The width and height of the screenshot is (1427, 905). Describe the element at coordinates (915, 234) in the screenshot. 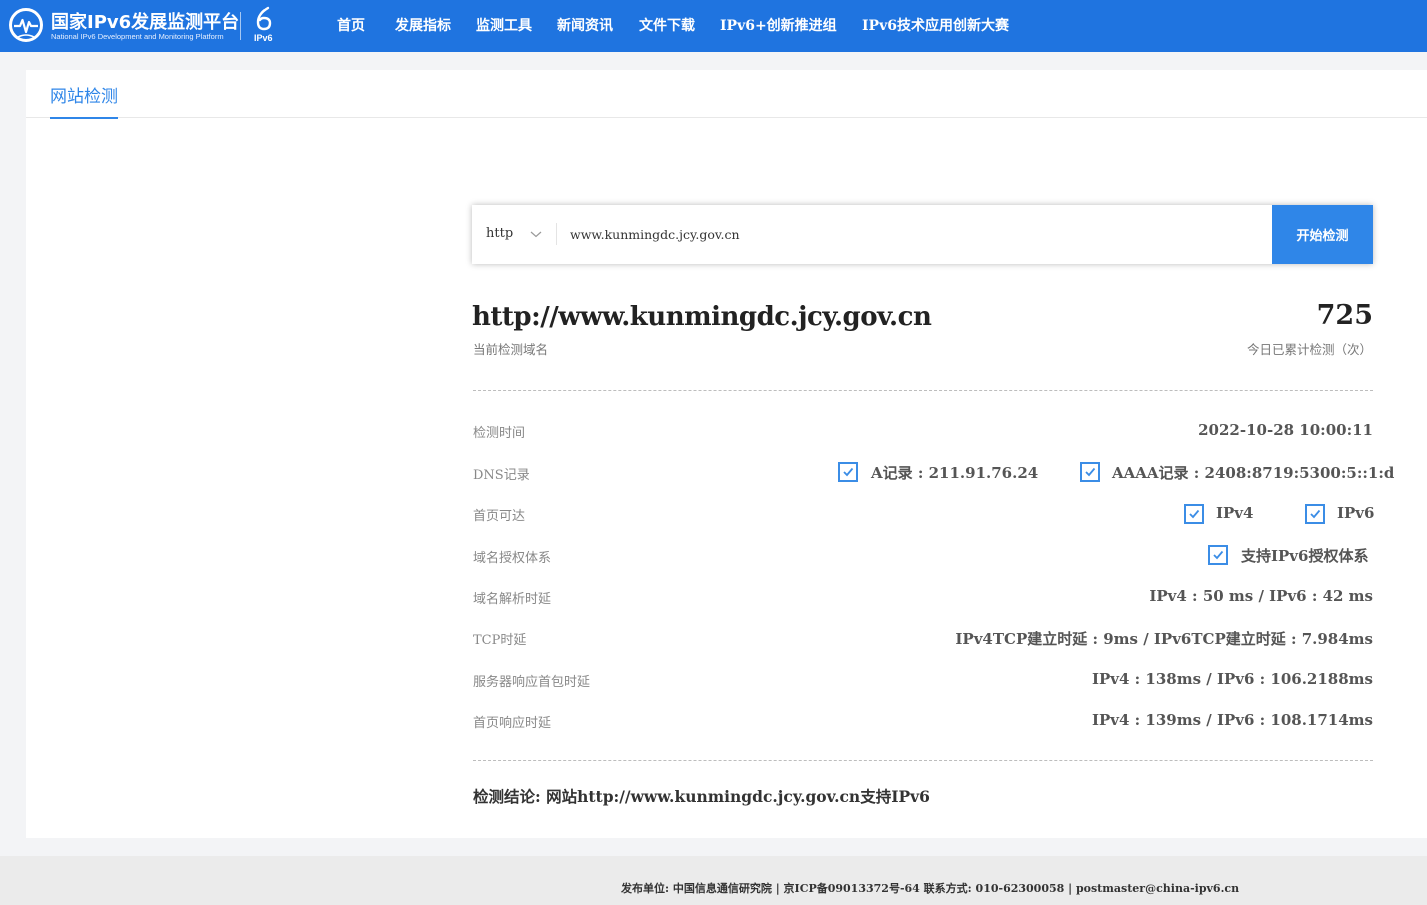

I see `url-input` at that location.